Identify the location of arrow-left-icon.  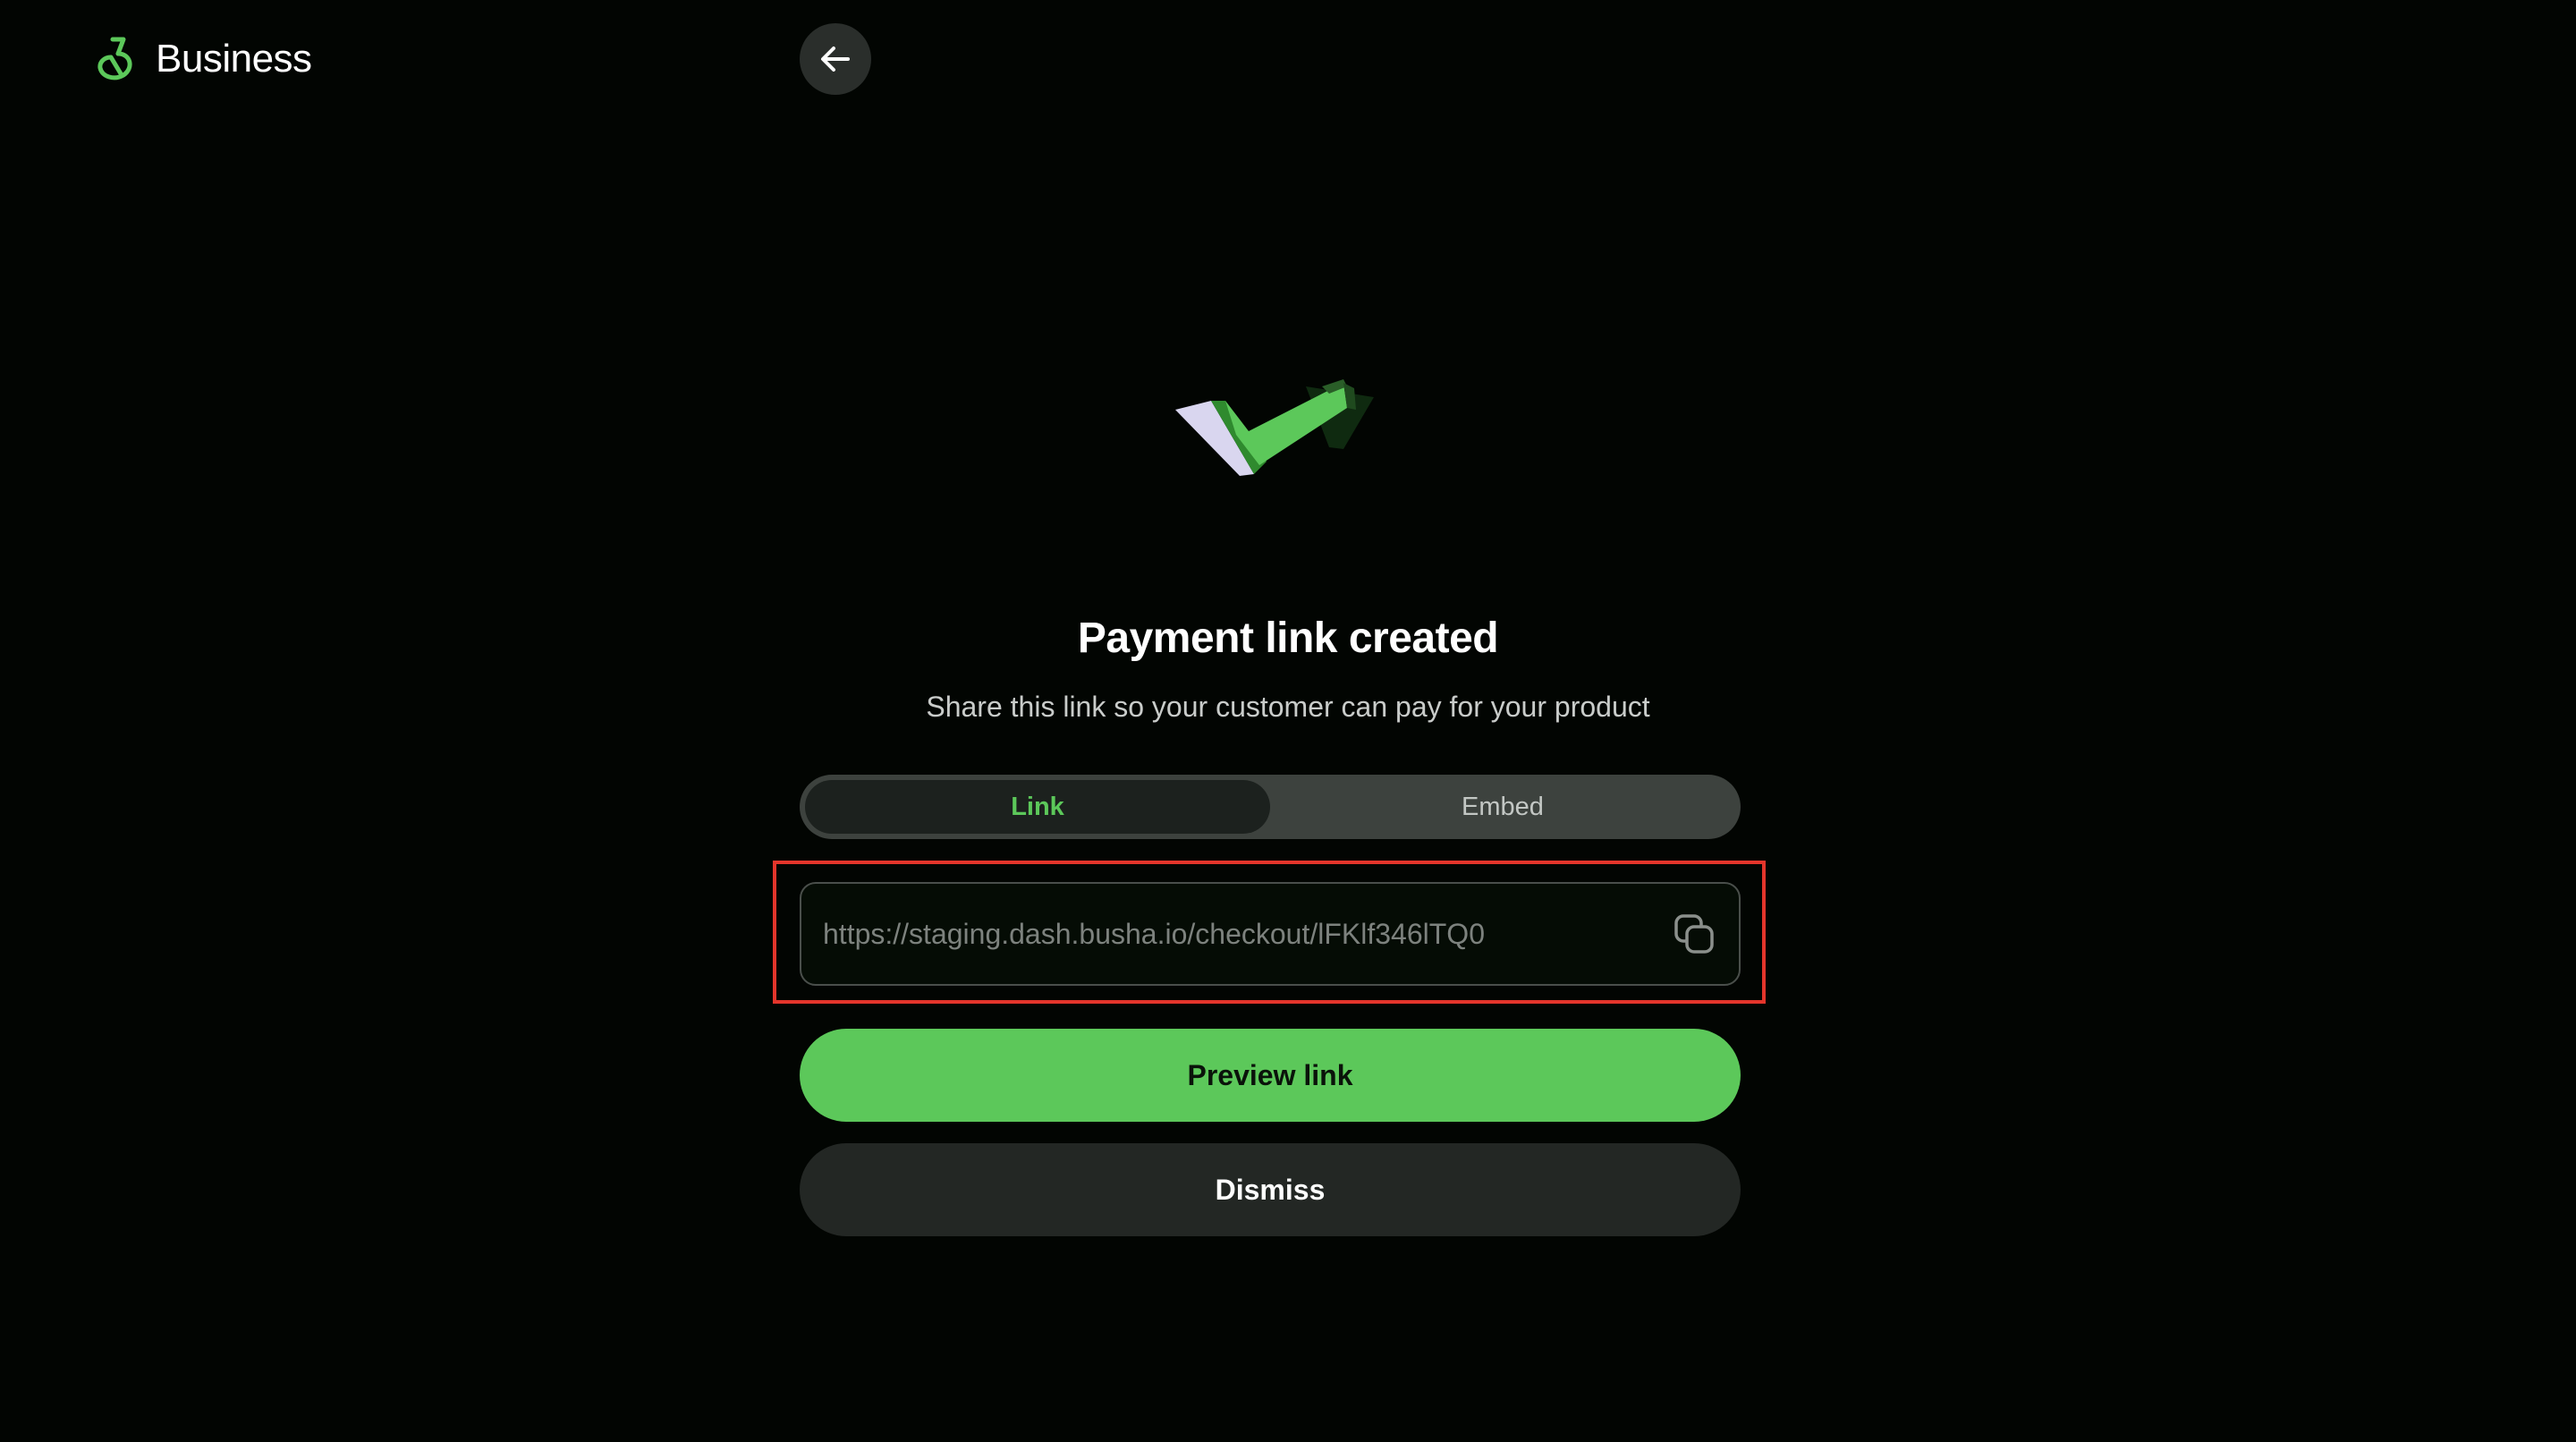
(835, 59).